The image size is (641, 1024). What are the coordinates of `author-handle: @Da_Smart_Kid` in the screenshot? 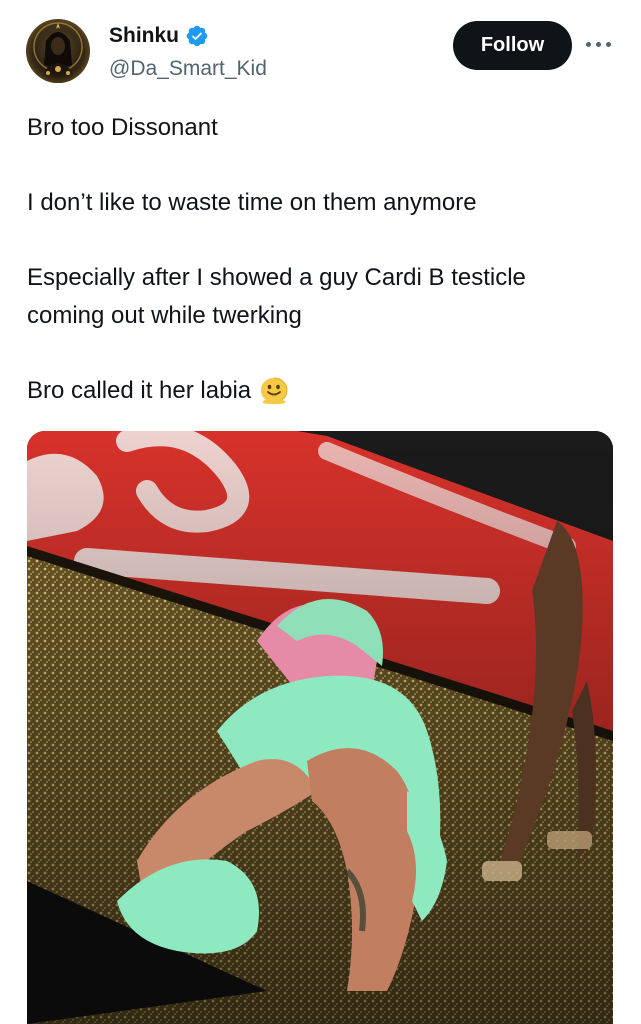 It's located at (188, 69).